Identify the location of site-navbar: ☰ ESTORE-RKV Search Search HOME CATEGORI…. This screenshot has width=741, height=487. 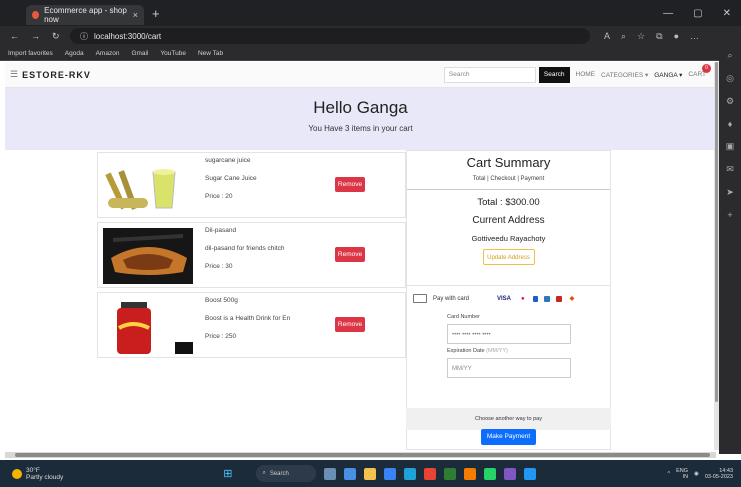
(360, 75).